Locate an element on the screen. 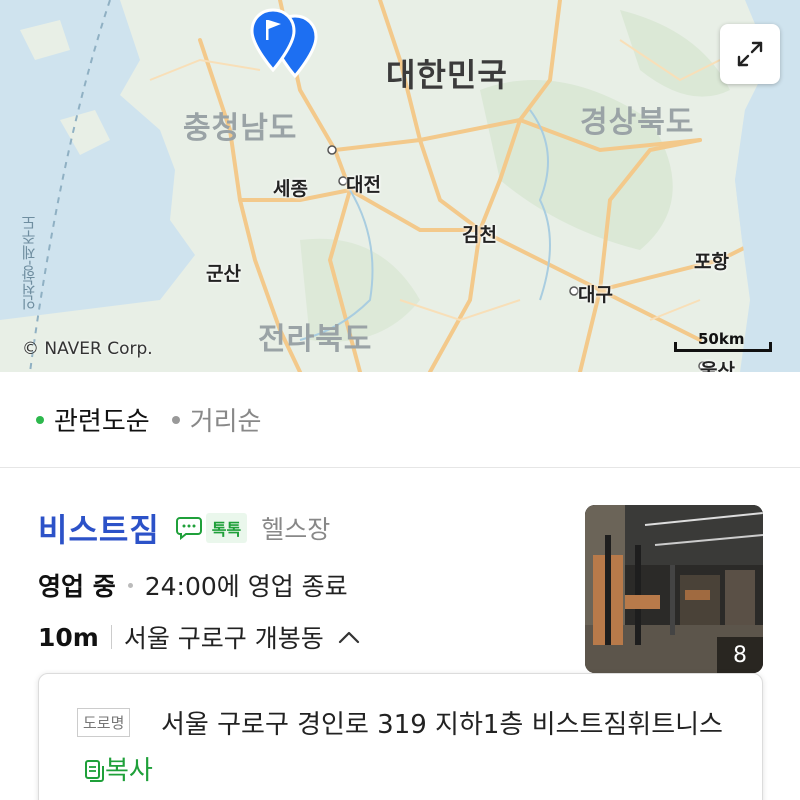 Image resolution: width=800 pixels, height=800 pixels. divider is located at coordinates (111, 637).